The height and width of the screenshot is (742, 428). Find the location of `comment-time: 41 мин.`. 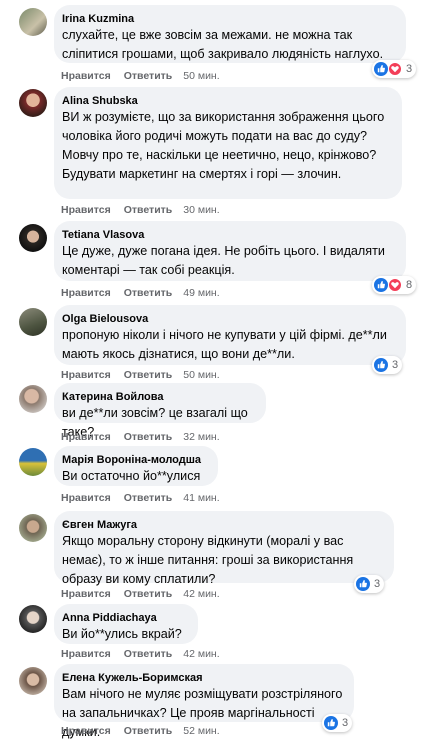

comment-time: 41 мин. is located at coordinates (201, 498).